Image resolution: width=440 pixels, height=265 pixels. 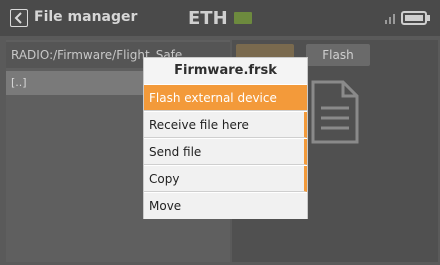 I want to click on logo-badge, so click(x=243, y=18).